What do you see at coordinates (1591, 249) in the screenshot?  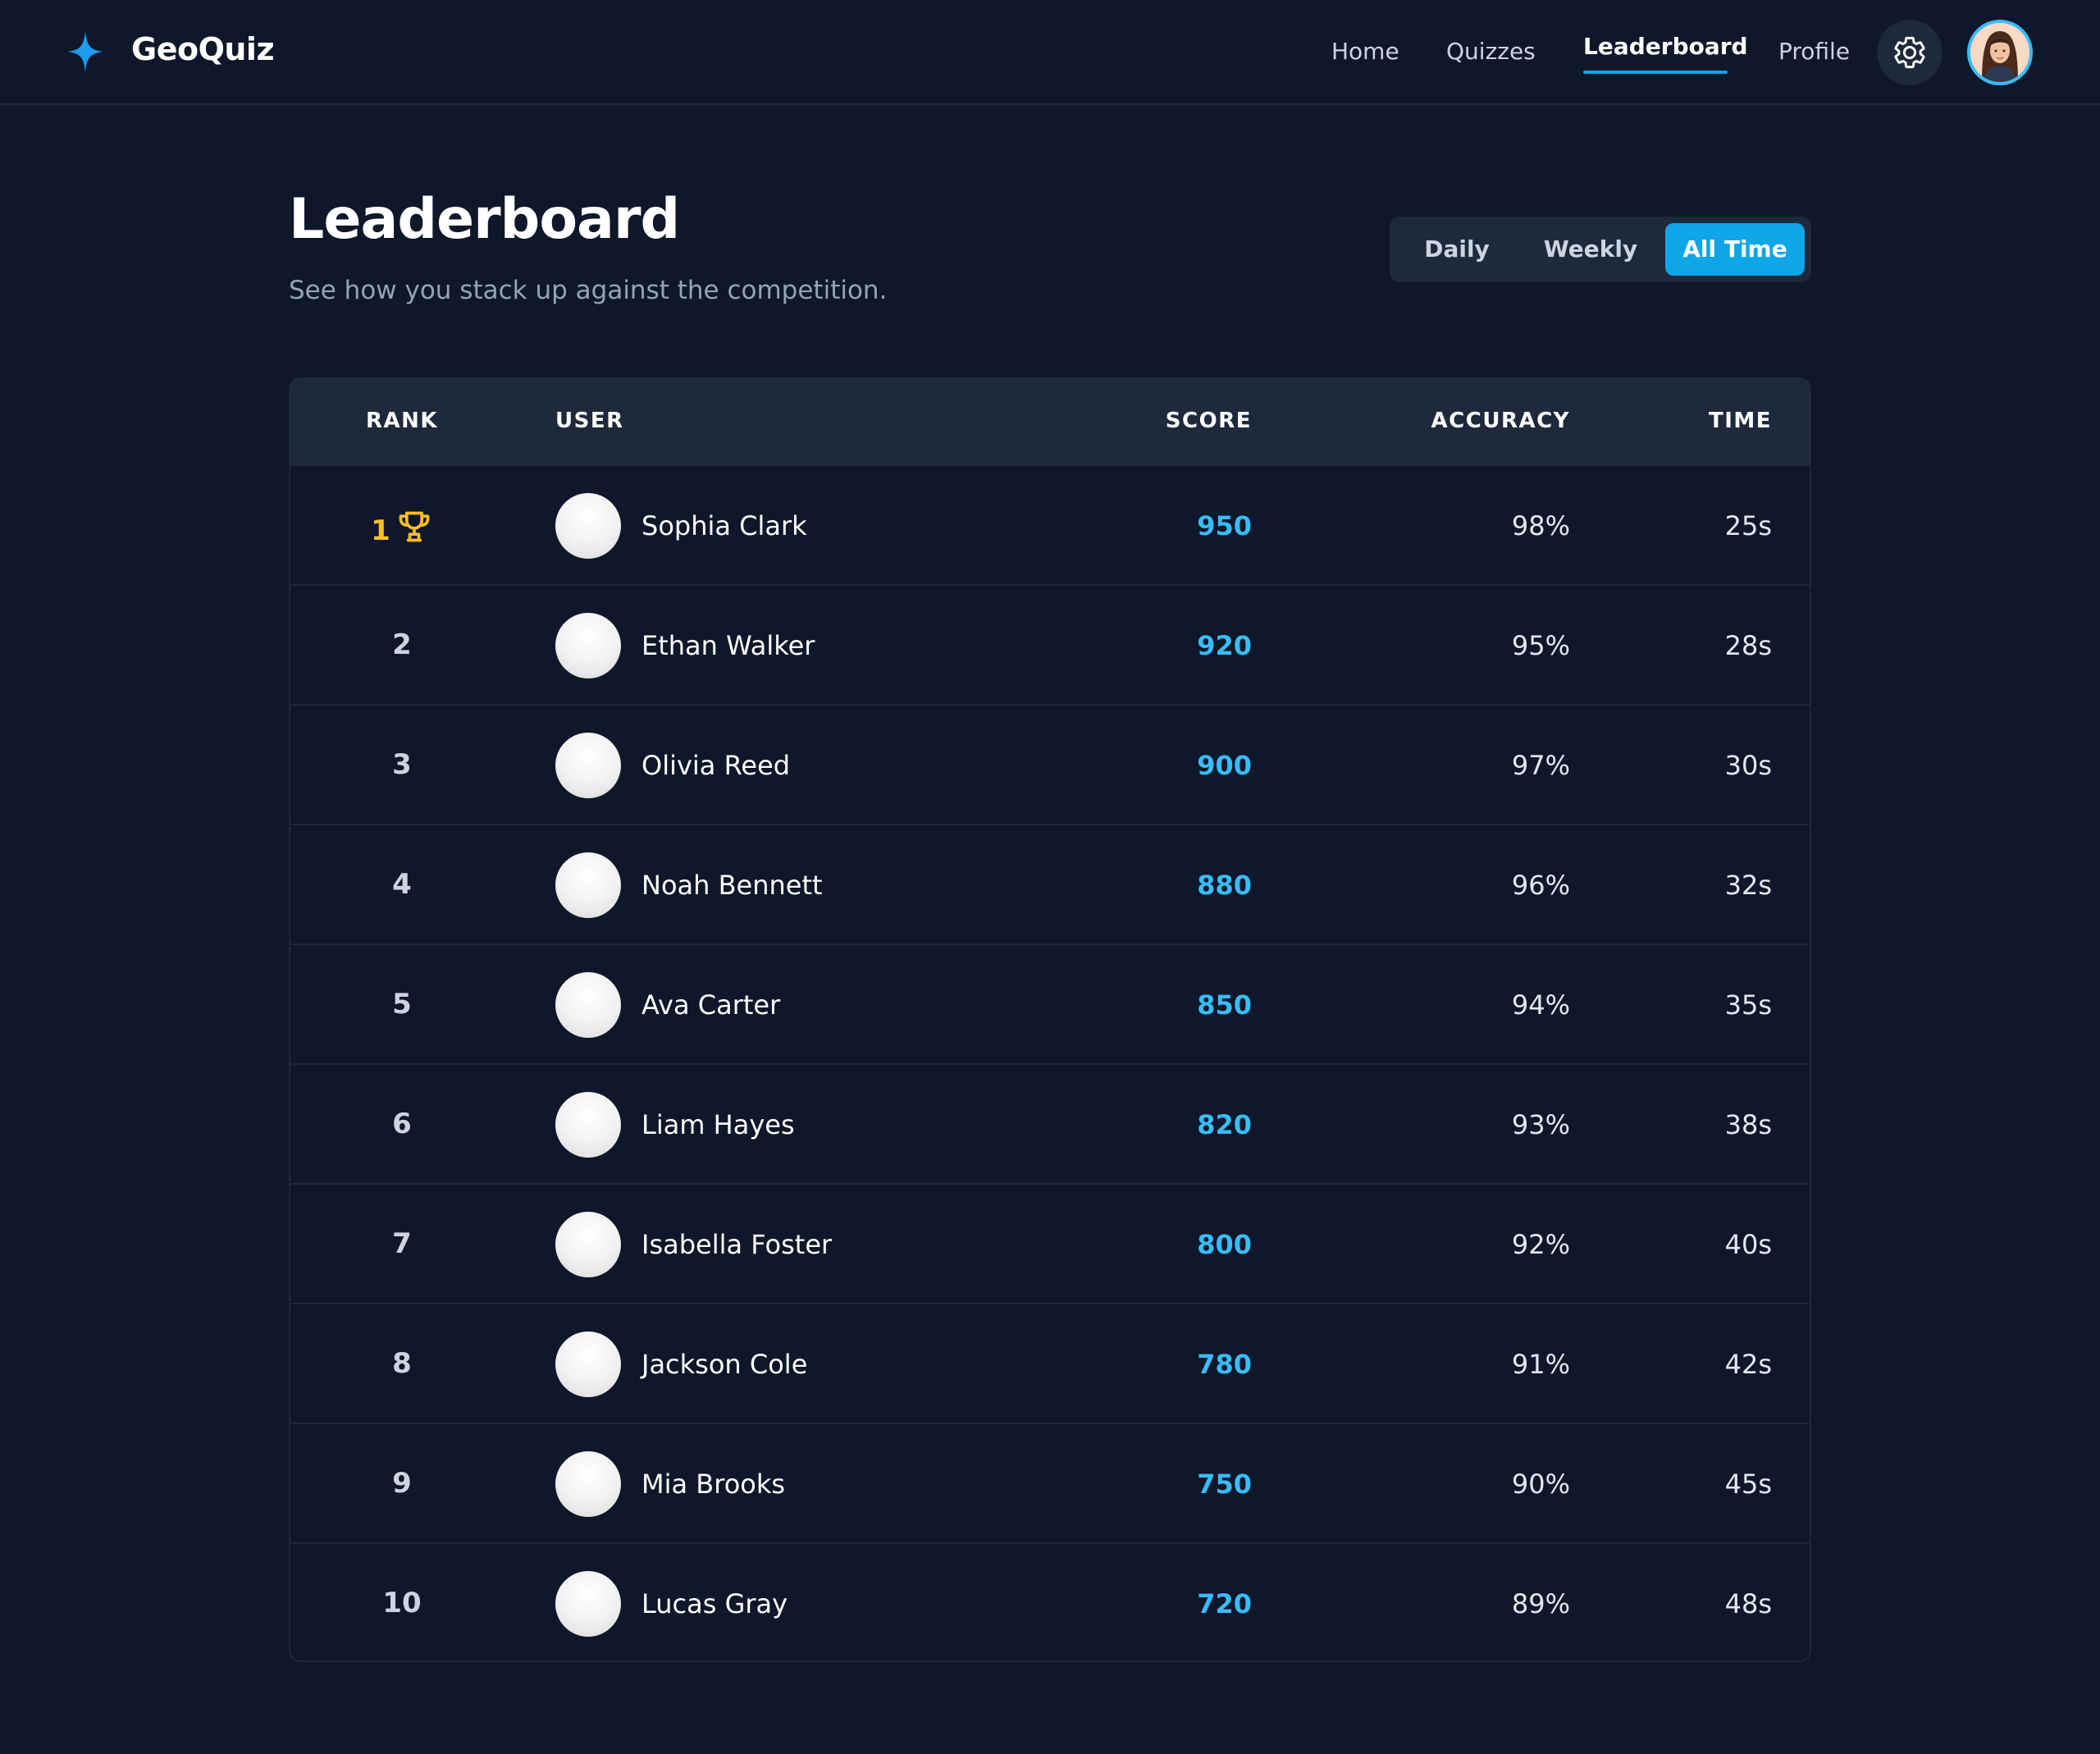 I see `filter-weekly: Weekly` at bounding box center [1591, 249].